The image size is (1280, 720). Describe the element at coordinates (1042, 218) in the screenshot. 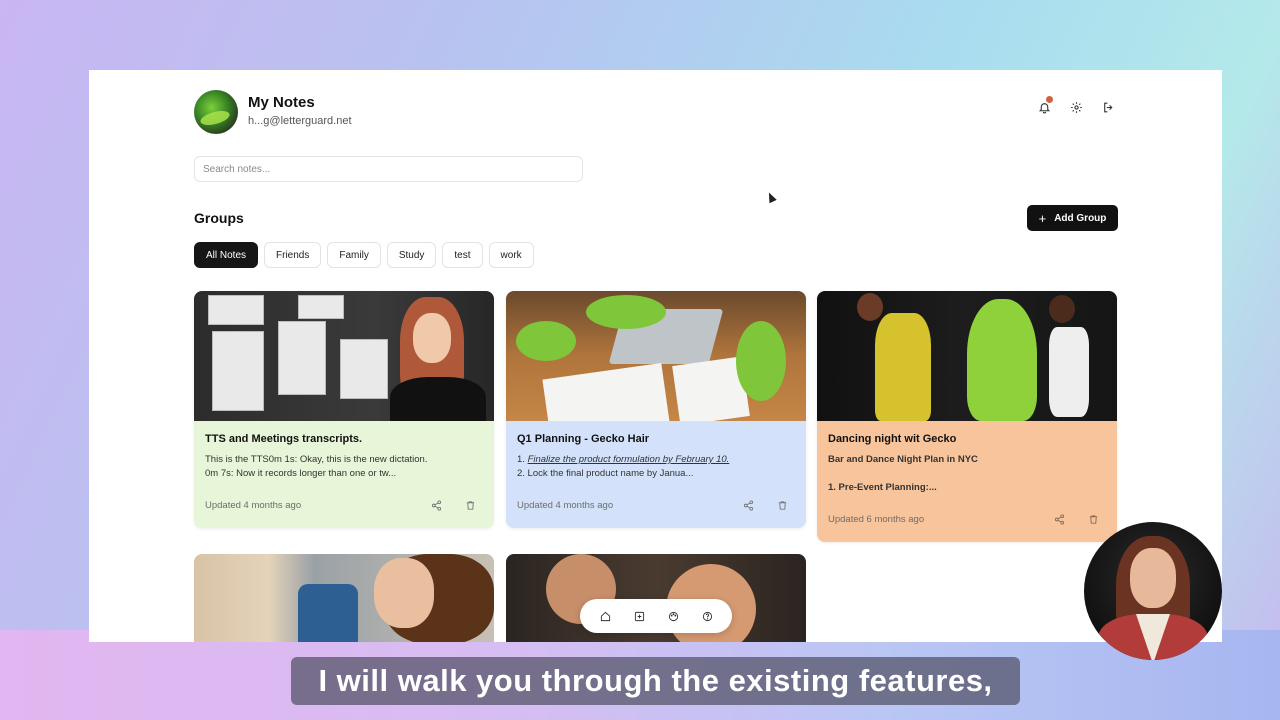

I see `plus-icon: +` at that location.